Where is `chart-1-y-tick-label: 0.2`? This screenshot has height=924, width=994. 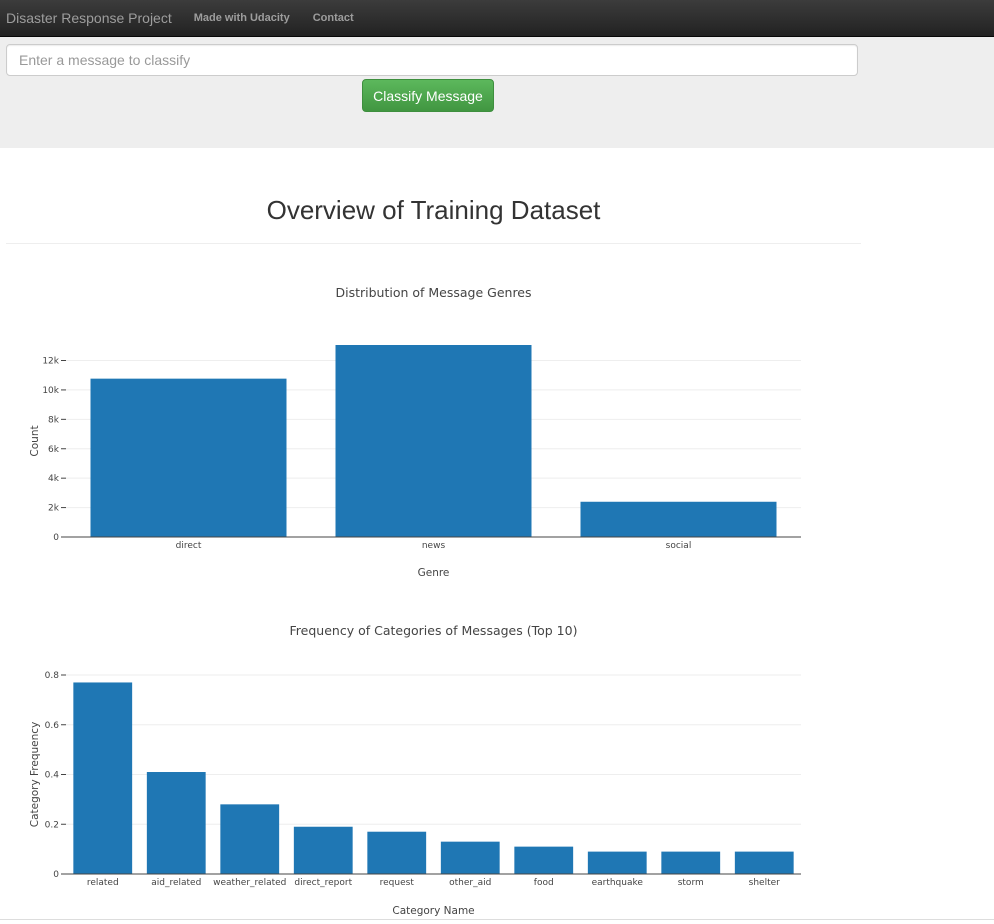
chart-1-y-tick-label: 0.2 is located at coordinates (52, 825).